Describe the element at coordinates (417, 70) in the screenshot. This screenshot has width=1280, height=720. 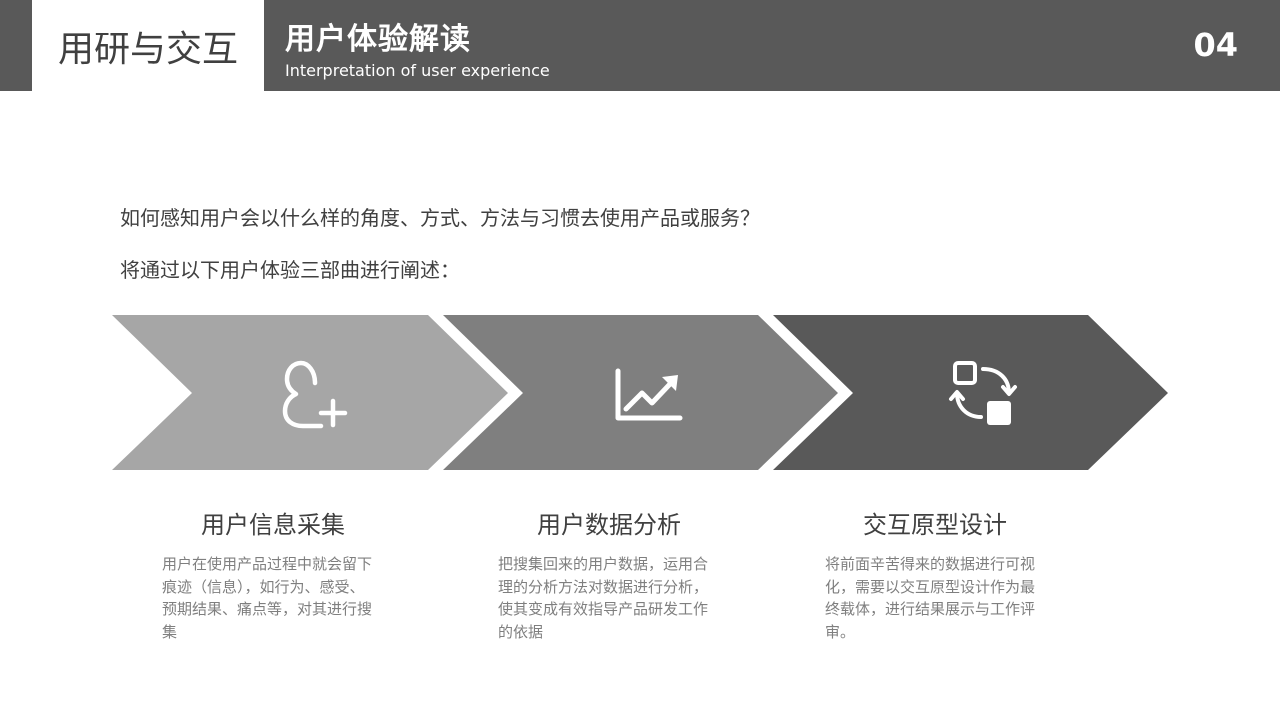
I see `page-subtitle: Interpretation of user experience` at that location.